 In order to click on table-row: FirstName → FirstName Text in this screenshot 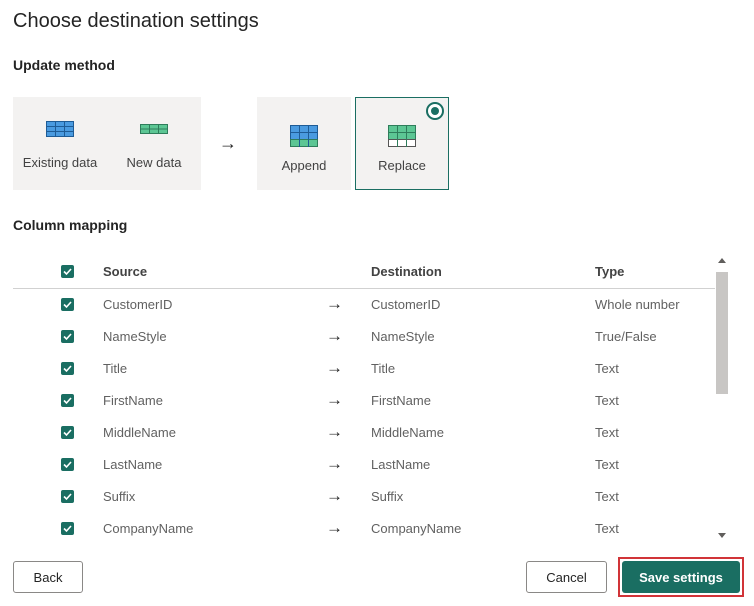, I will do `click(364, 401)`.